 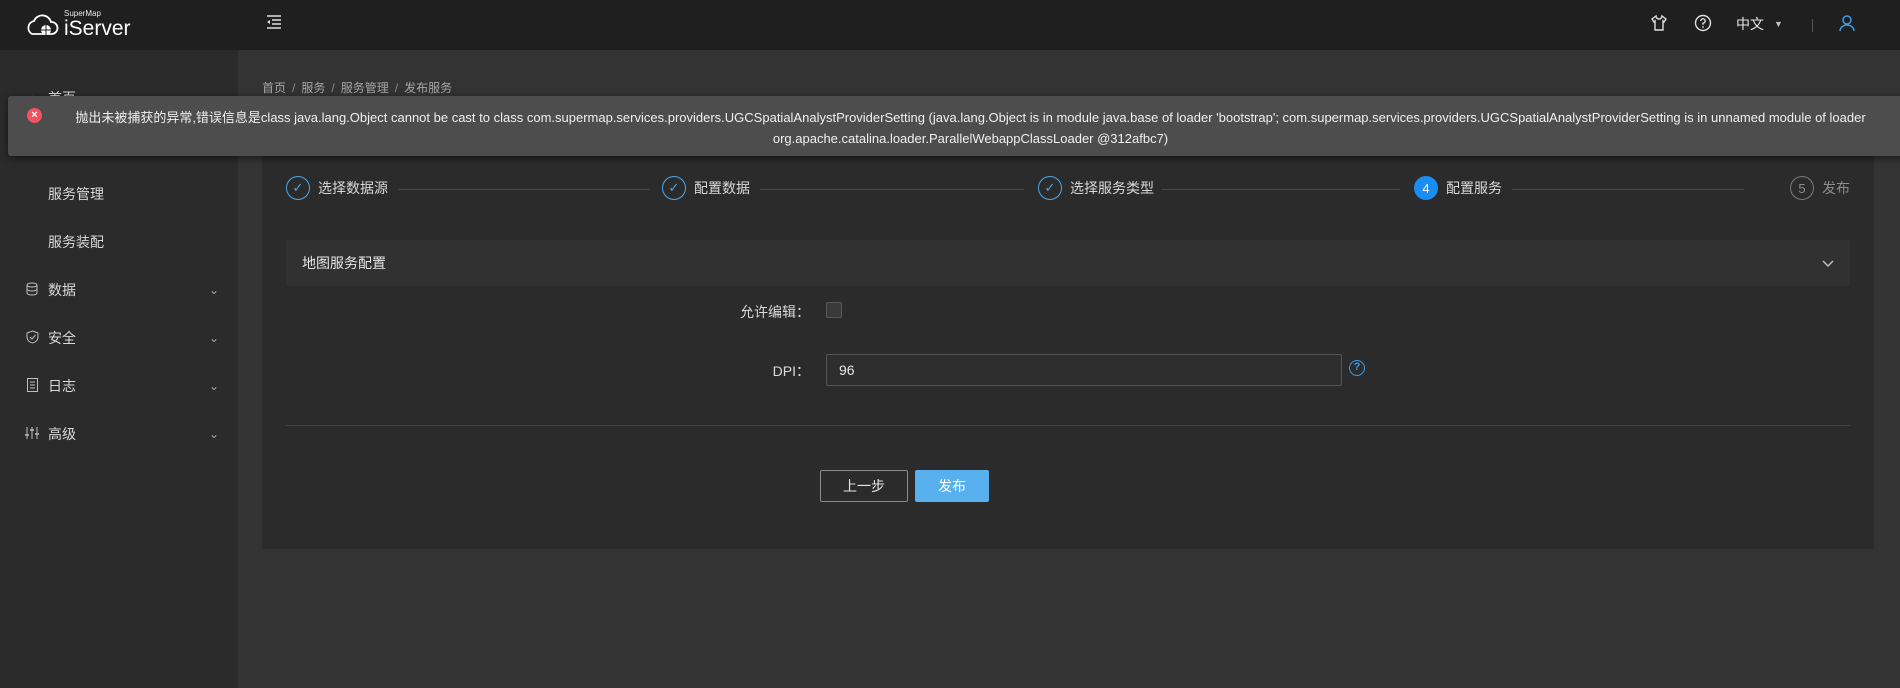 I want to click on sidebar-item-label: 日志, so click(x=62, y=386).